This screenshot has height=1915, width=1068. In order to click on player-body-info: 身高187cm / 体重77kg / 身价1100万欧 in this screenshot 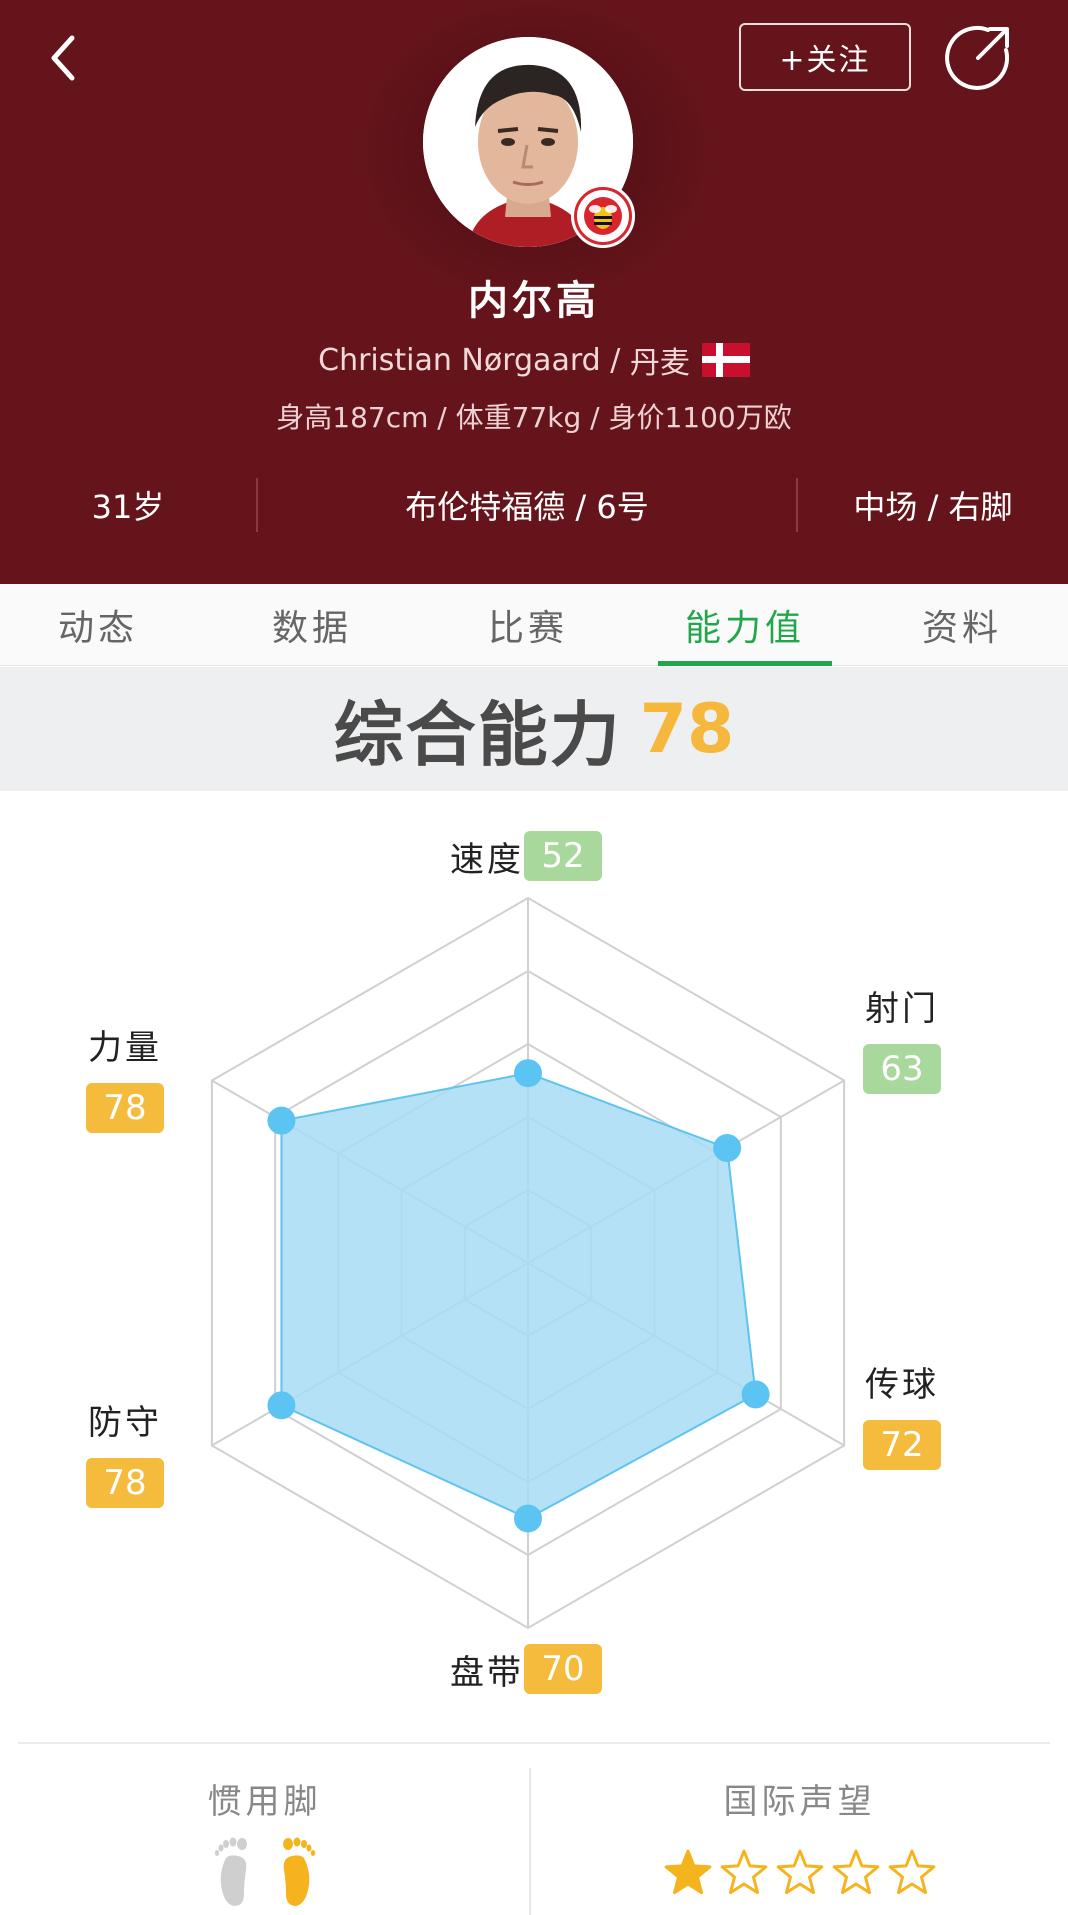, I will do `click(534, 417)`.